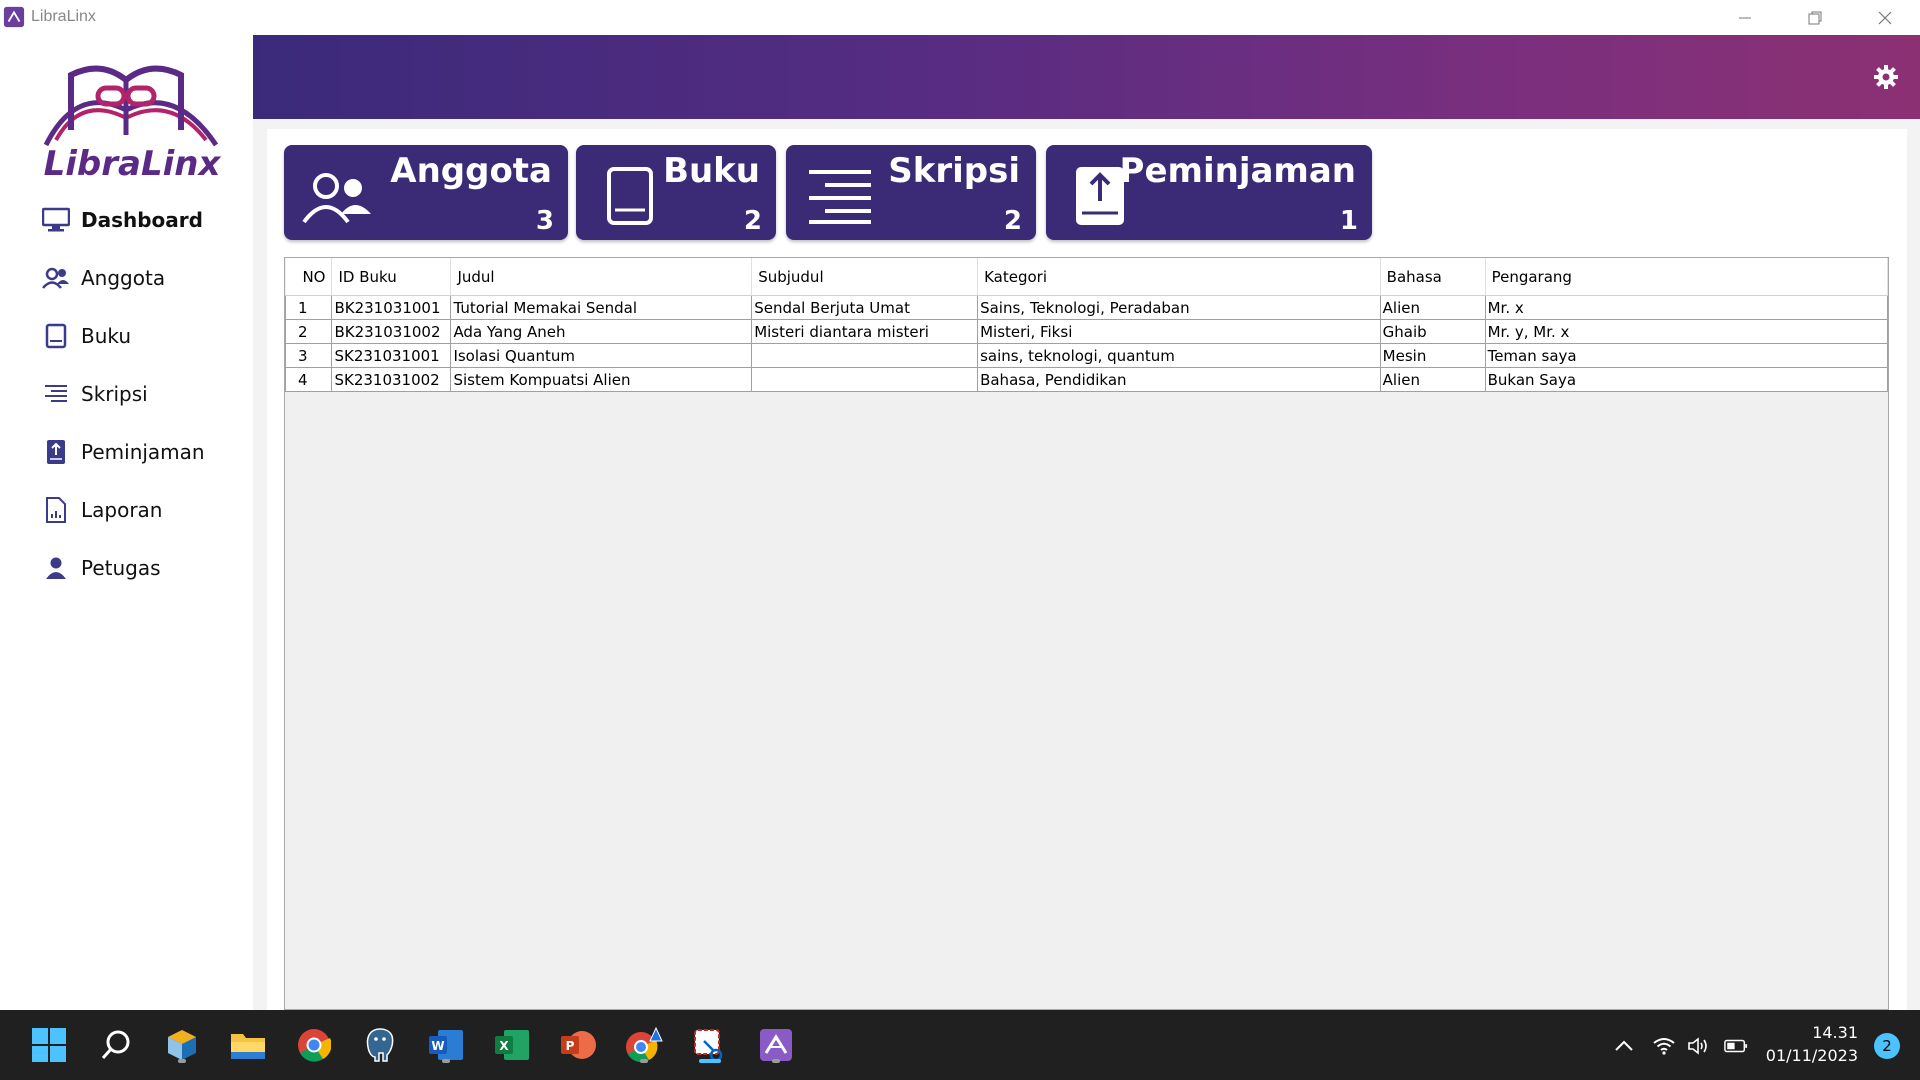 This screenshot has height=1080, width=1920. I want to click on taskbar-chrome, so click(314, 1045).